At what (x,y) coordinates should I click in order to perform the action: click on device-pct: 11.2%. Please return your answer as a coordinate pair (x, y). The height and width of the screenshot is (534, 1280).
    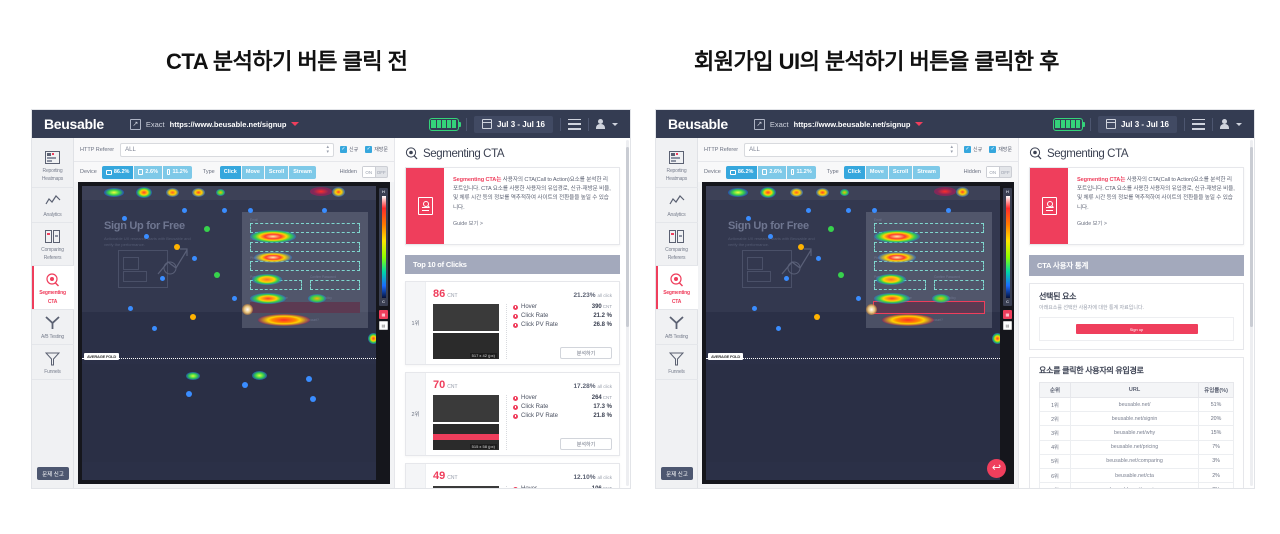
    Looking at the image, I should click on (804, 172).